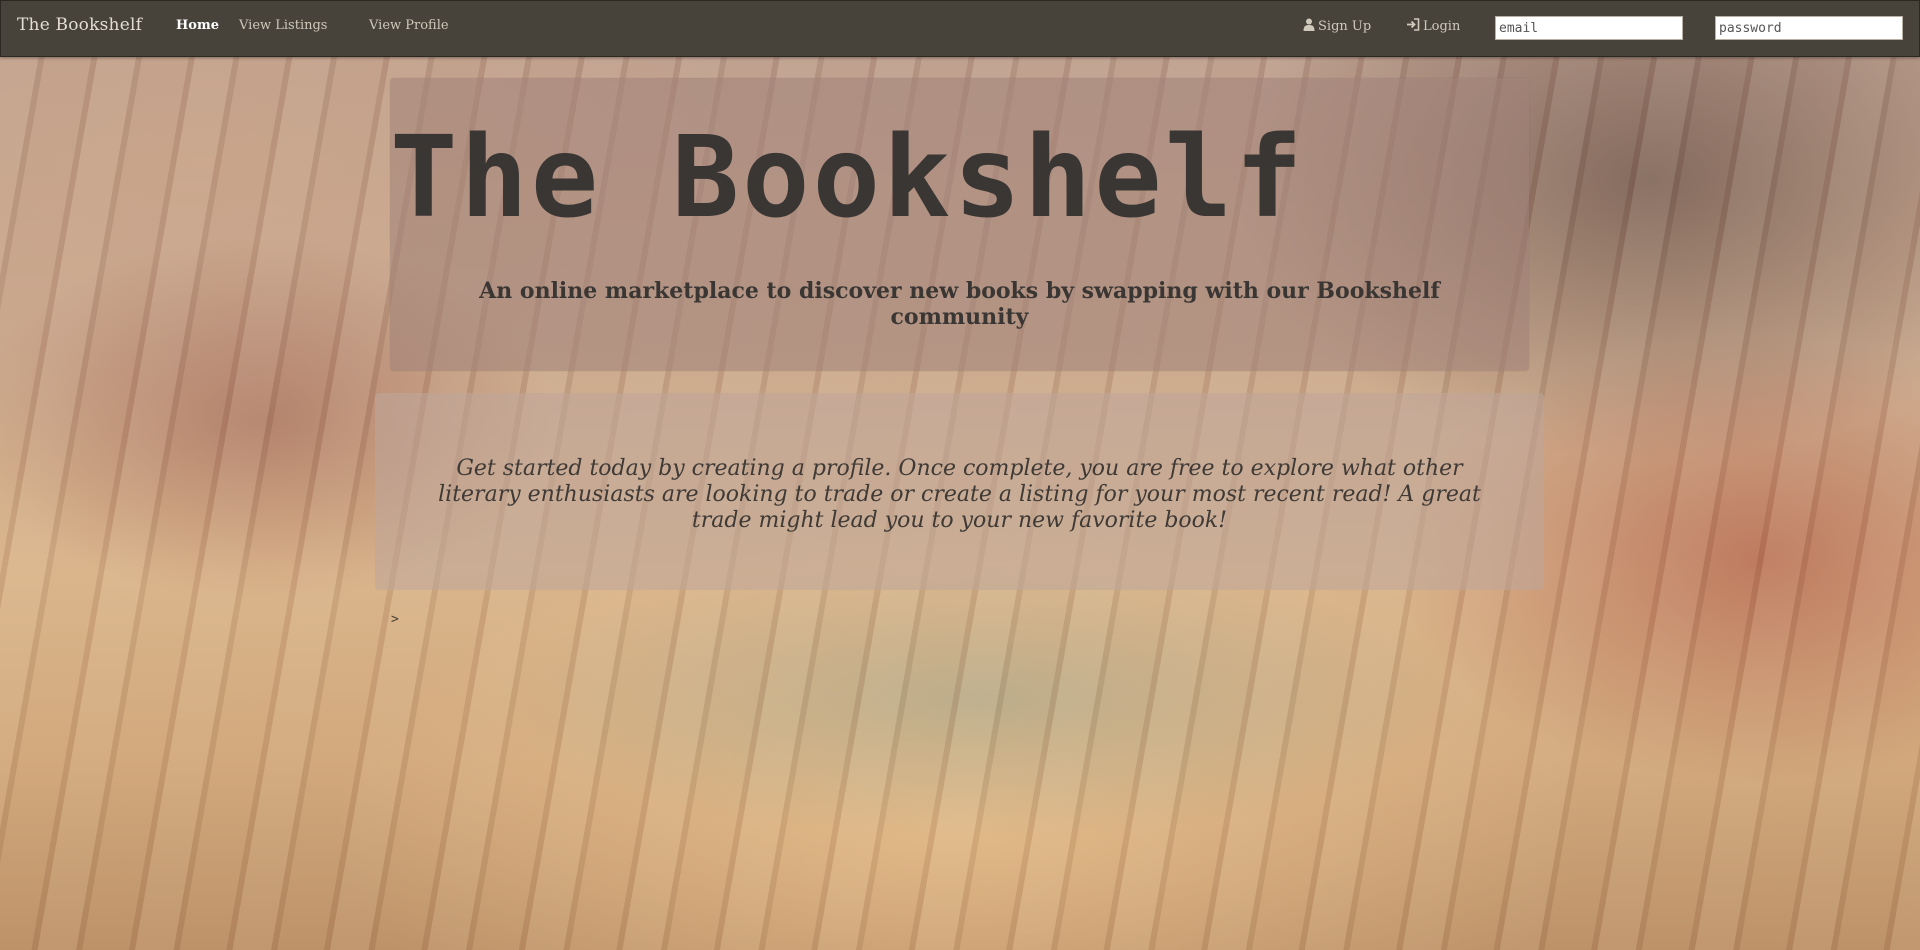 Image resolution: width=1920 pixels, height=950 pixels. What do you see at coordinates (395, 619) in the screenshot?
I see `stray-text: >` at bounding box center [395, 619].